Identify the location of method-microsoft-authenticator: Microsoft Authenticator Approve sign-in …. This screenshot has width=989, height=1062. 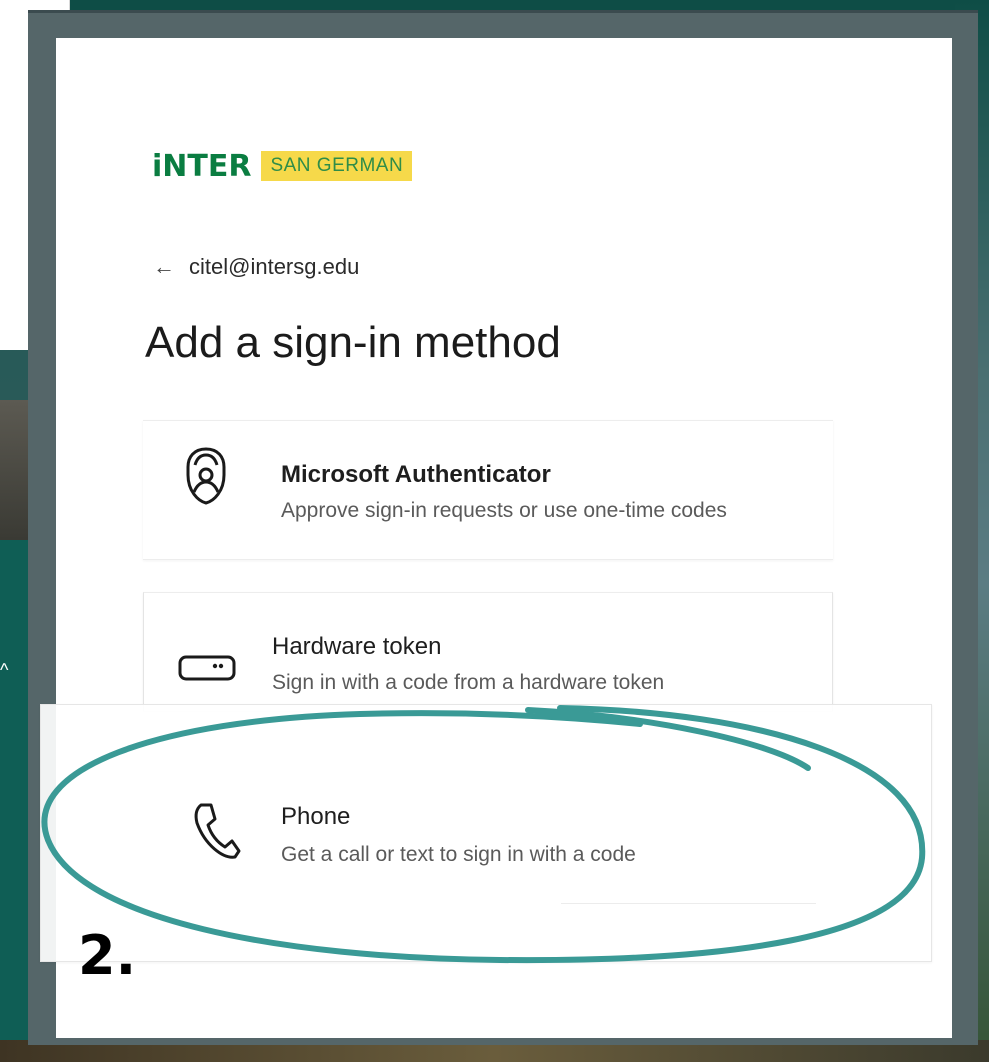
(488, 490).